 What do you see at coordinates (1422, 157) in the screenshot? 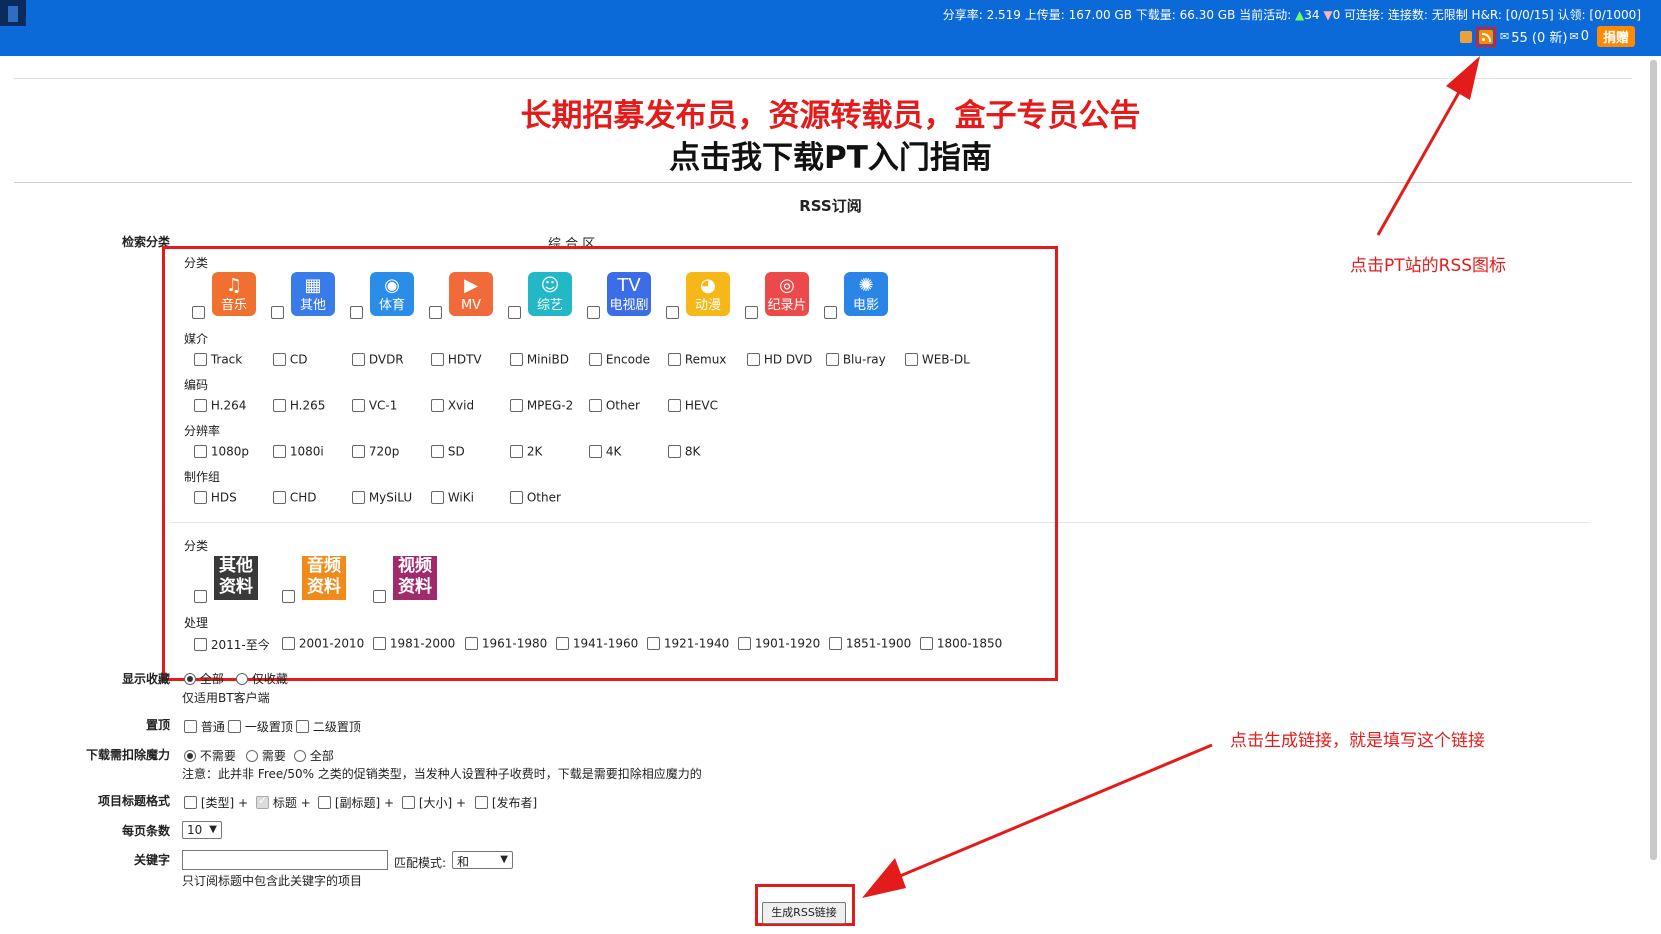
I see `arrow-to-rss-icon` at bounding box center [1422, 157].